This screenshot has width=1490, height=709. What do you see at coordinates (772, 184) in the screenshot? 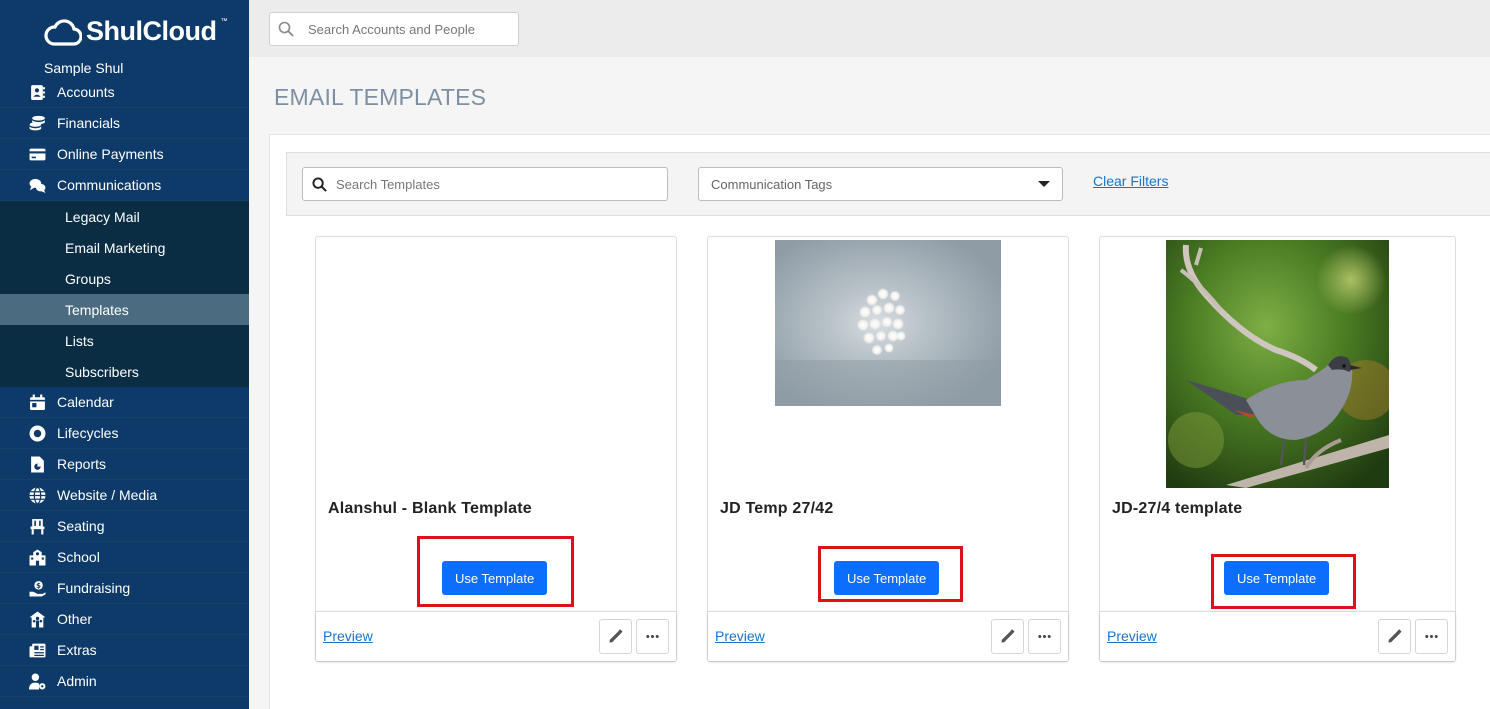
I see `communication-tags-placeholder: Communication Tags` at bounding box center [772, 184].